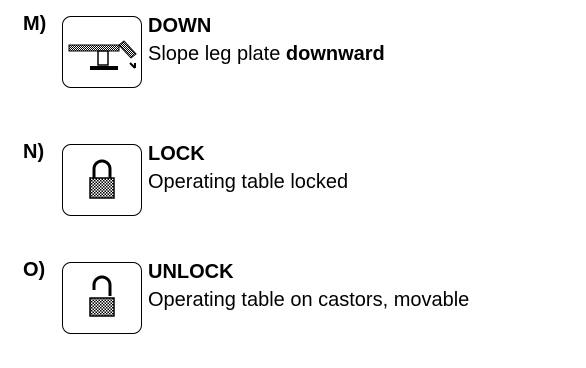  I want to click on padlock-closed-icon, so click(102, 179).